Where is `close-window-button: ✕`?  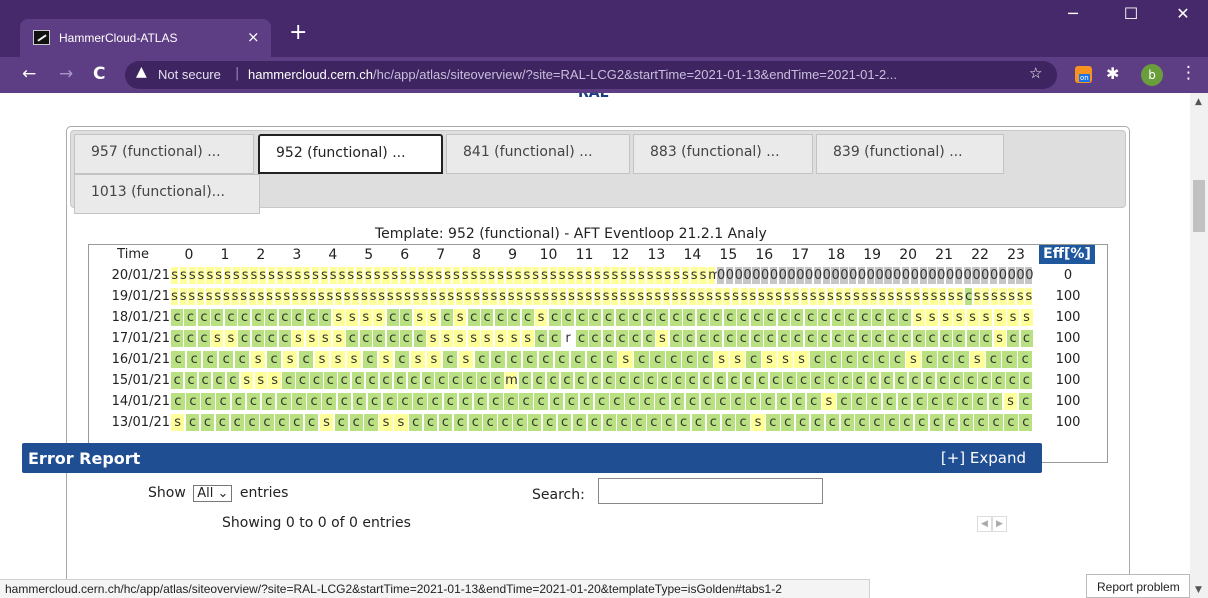 close-window-button: ✕ is located at coordinates (1183, 13).